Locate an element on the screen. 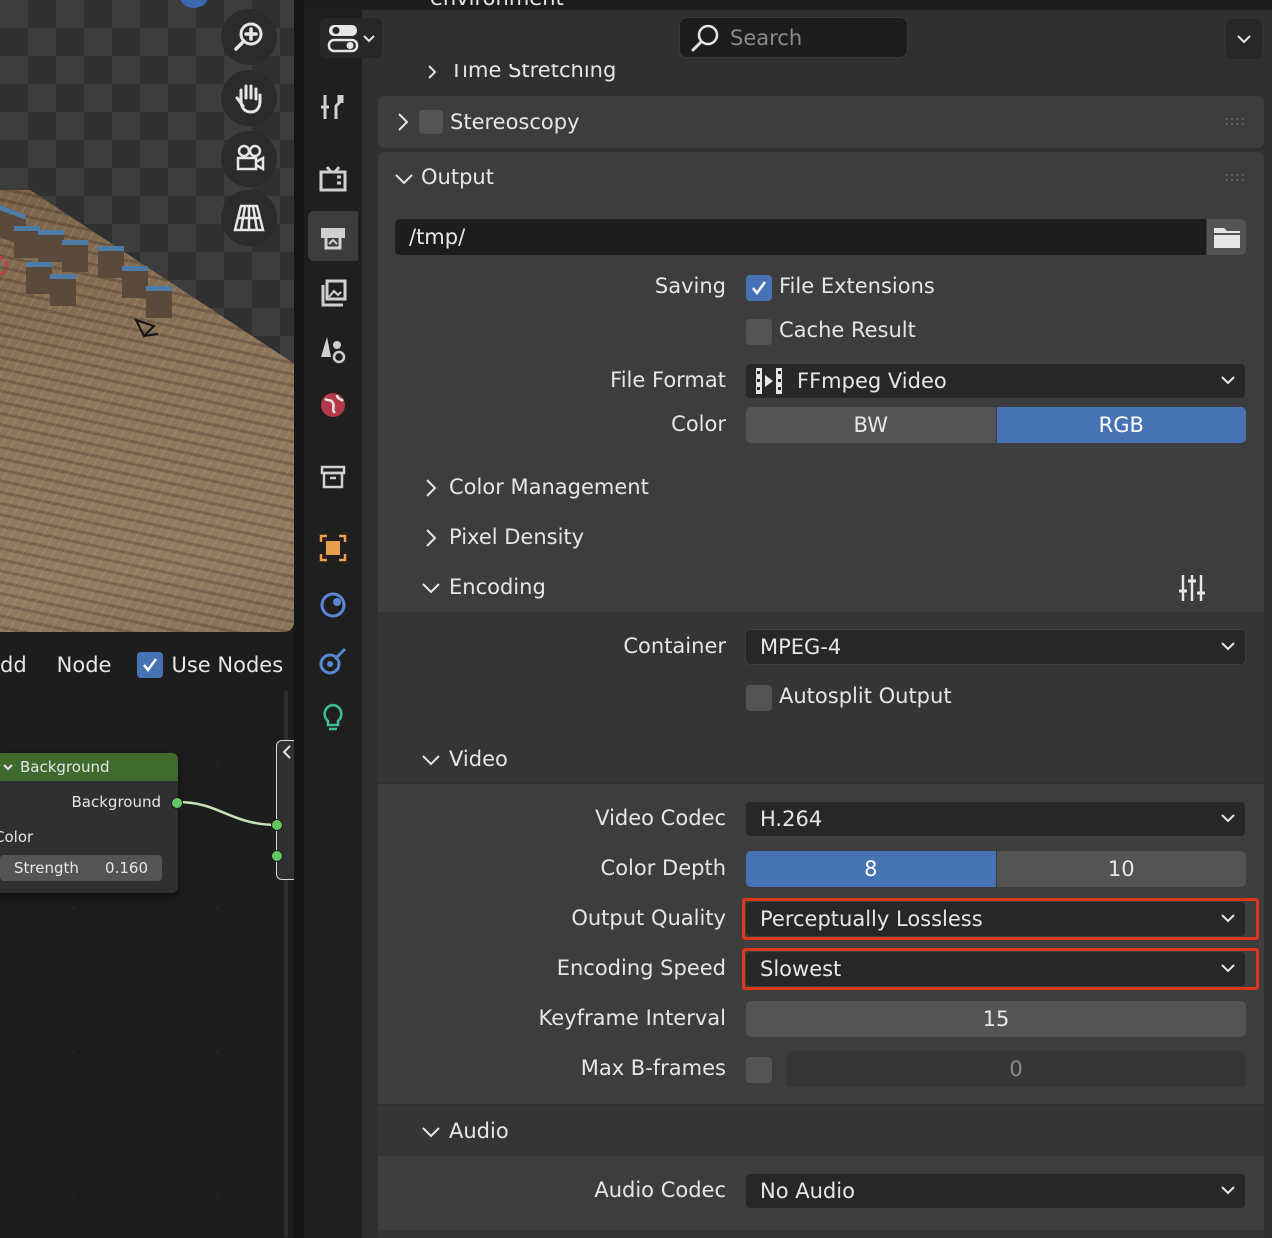 This screenshot has height=1238, width=1272. tab-render is located at coordinates (333, 179).